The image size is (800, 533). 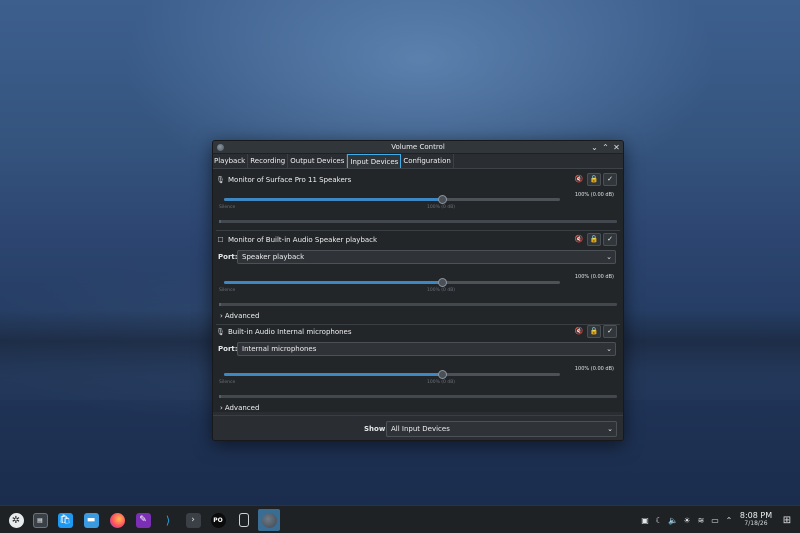 I want to click on purple-app-icon: ✎, so click(x=143, y=520).